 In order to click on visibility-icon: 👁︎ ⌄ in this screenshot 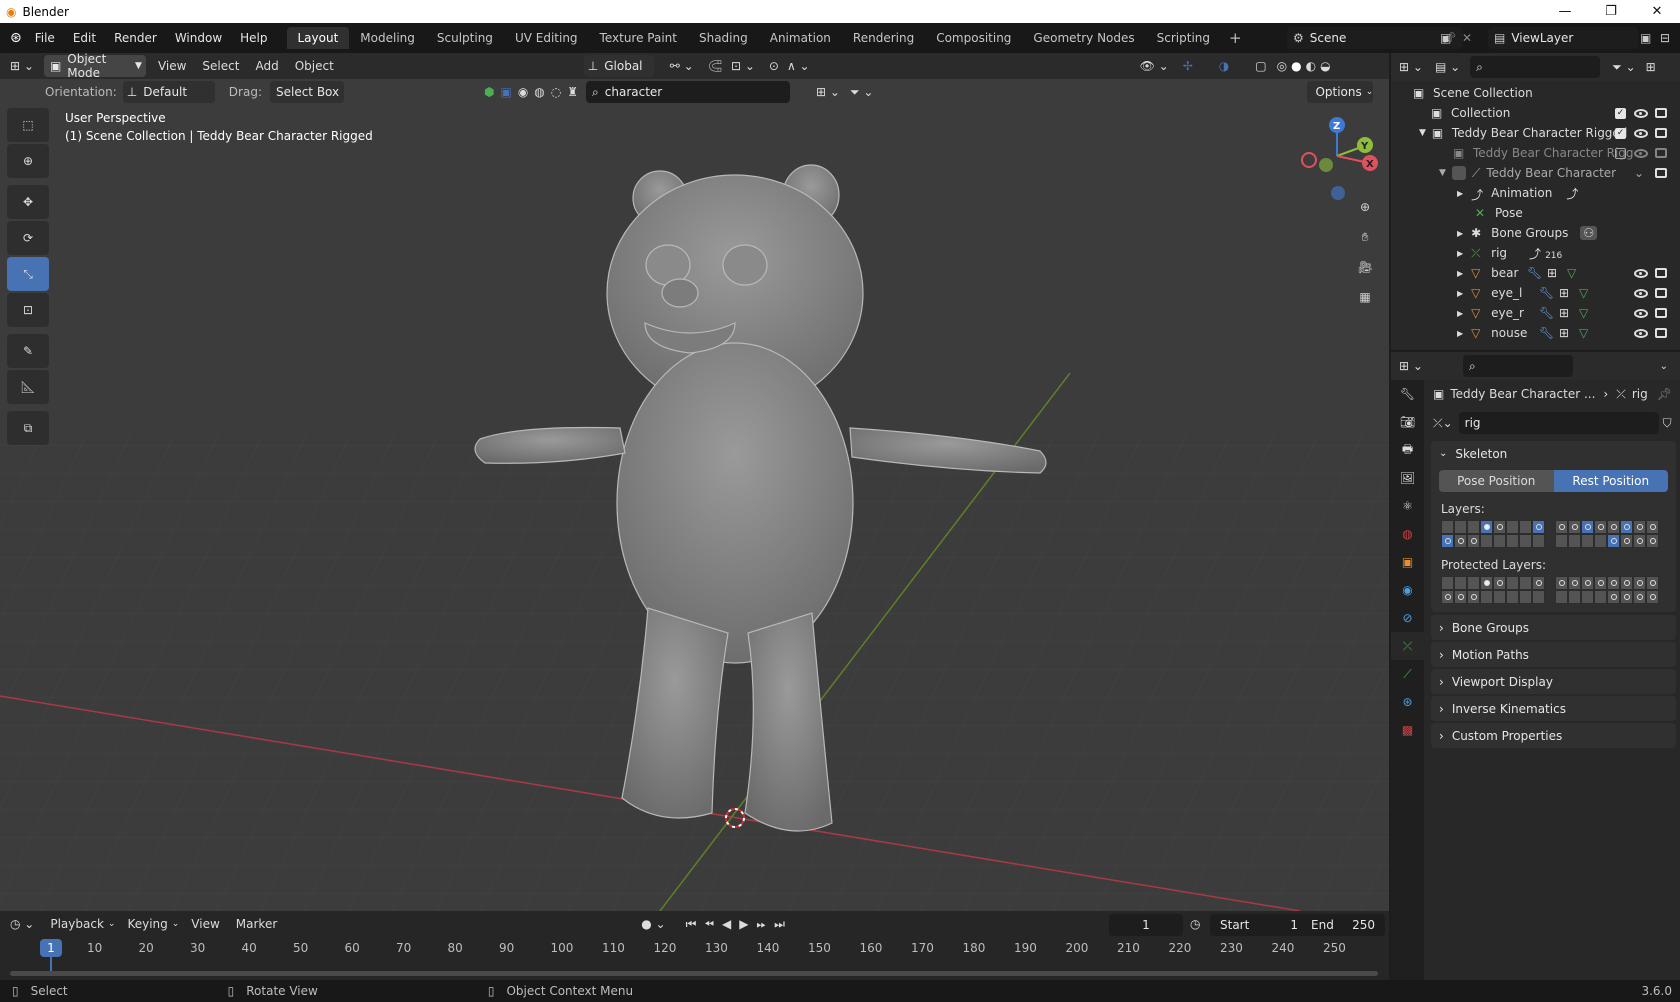, I will do `click(1154, 66)`.